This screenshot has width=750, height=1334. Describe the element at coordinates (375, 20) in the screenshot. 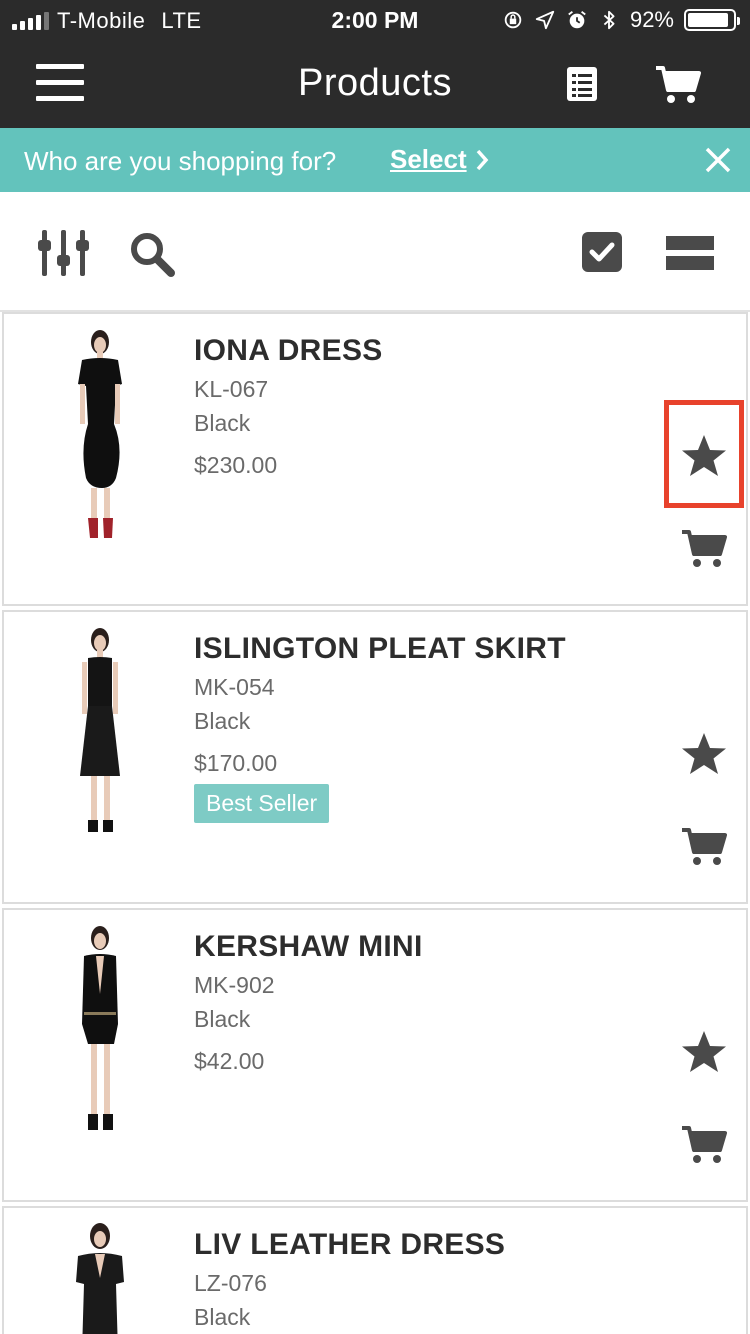

I see `status-bar: T-Mobile LTE 2:00 PM 92%` at that location.